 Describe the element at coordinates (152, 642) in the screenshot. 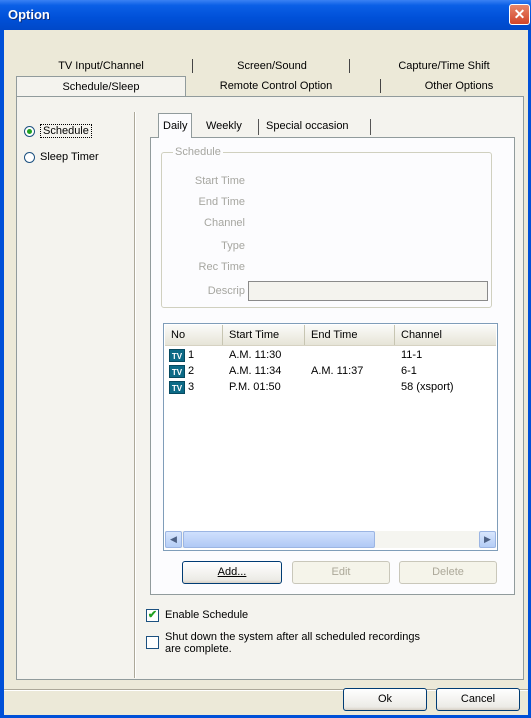

I see `checkbox-empty-icon` at that location.